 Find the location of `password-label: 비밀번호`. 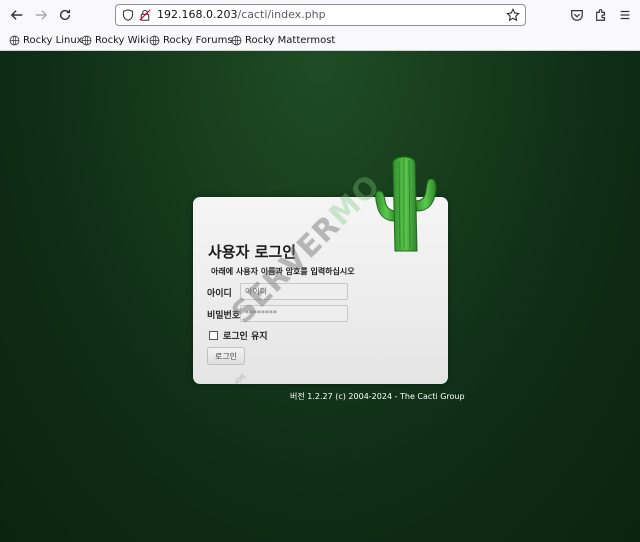

password-label: 비밀번호 is located at coordinates (224, 316).